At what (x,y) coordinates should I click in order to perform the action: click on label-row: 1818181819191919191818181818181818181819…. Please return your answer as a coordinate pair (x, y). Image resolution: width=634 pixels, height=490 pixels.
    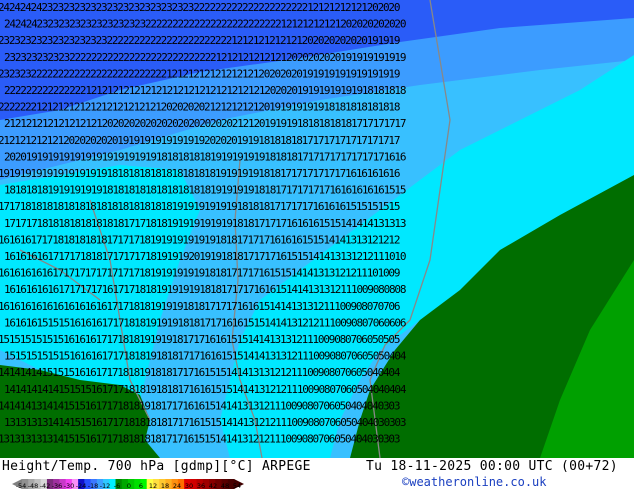
    Looking at the image, I should click on (205, 190).